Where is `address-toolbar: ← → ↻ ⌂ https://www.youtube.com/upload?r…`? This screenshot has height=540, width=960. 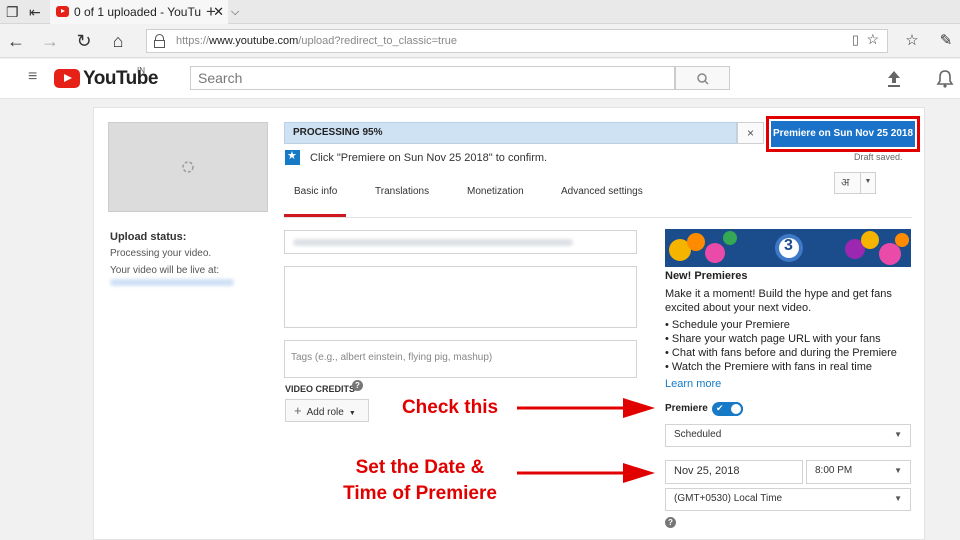 address-toolbar: ← → ↻ ⌂ https://www.youtube.com/upload?r… is located at coordinates (480, 41).